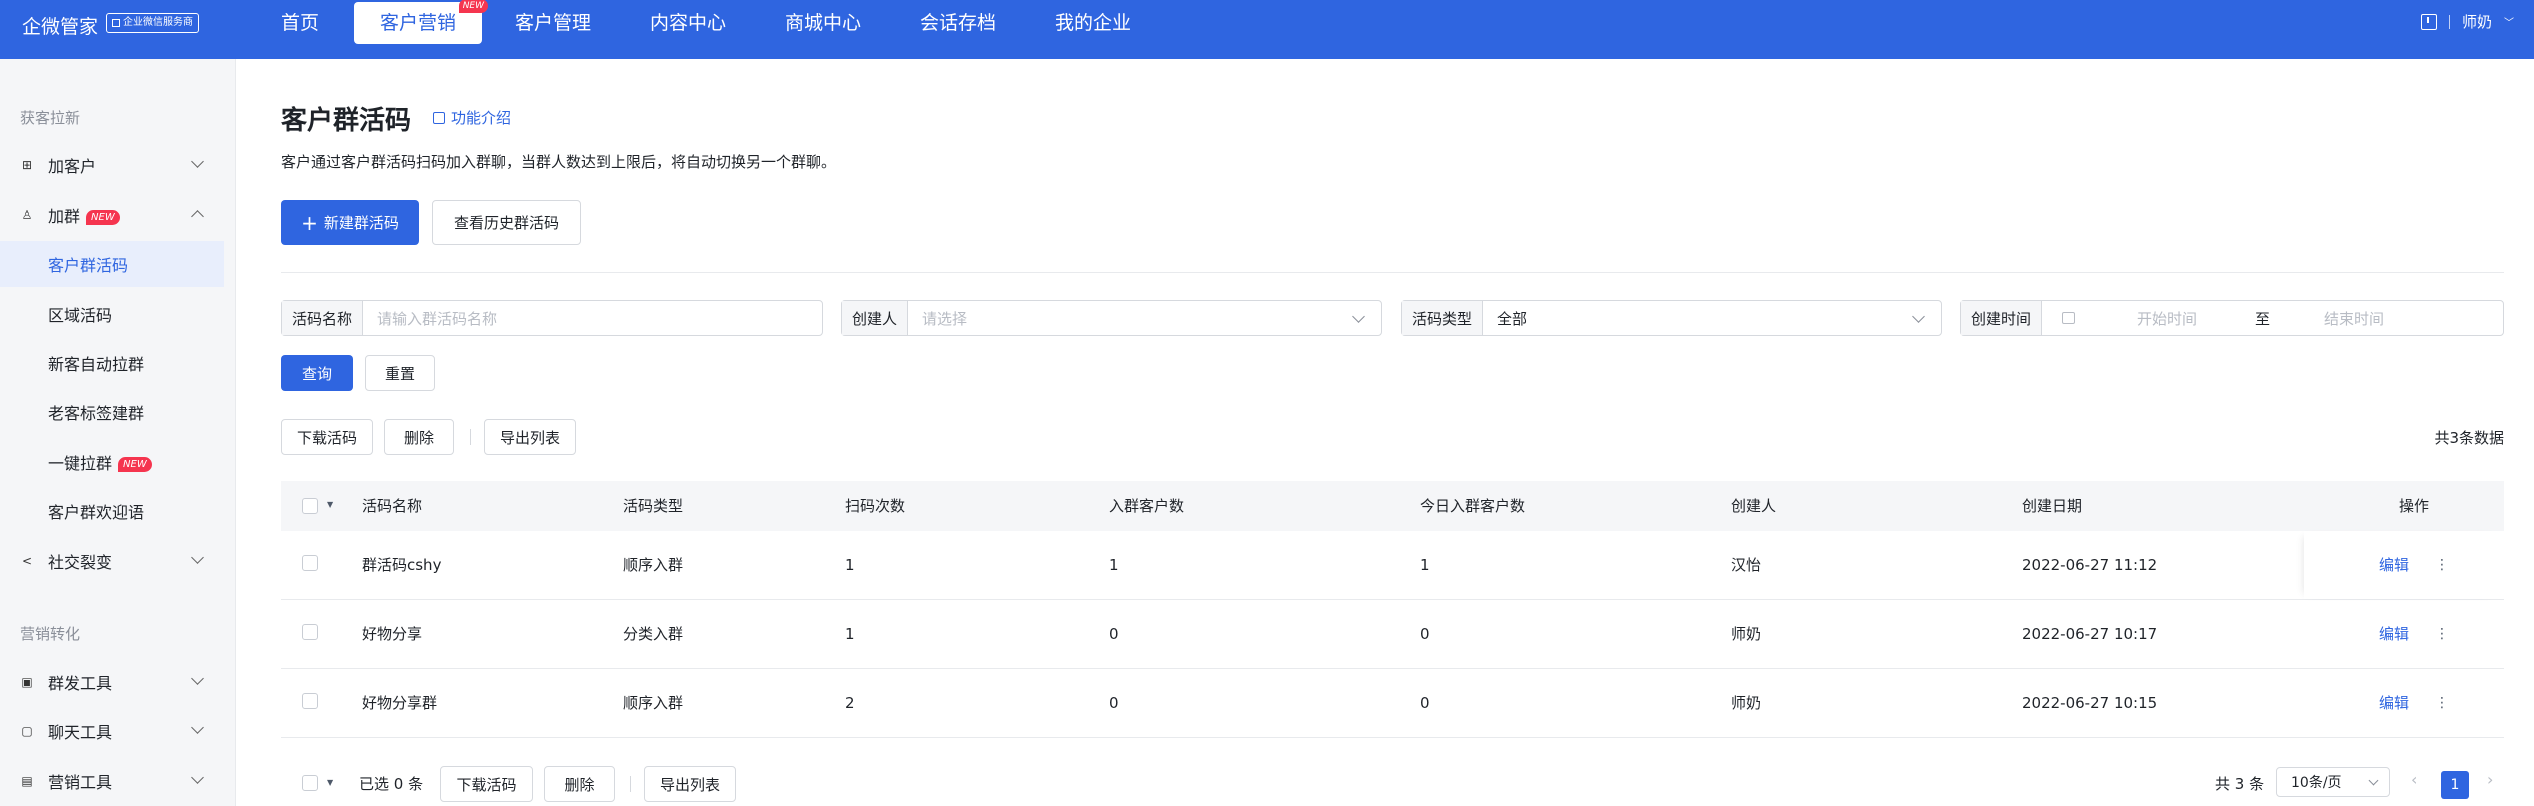 This screenshot has width=2534, height=806. I want to click on sidebar-item-add-customer: ⊞ 加客户, so click(112, 165).